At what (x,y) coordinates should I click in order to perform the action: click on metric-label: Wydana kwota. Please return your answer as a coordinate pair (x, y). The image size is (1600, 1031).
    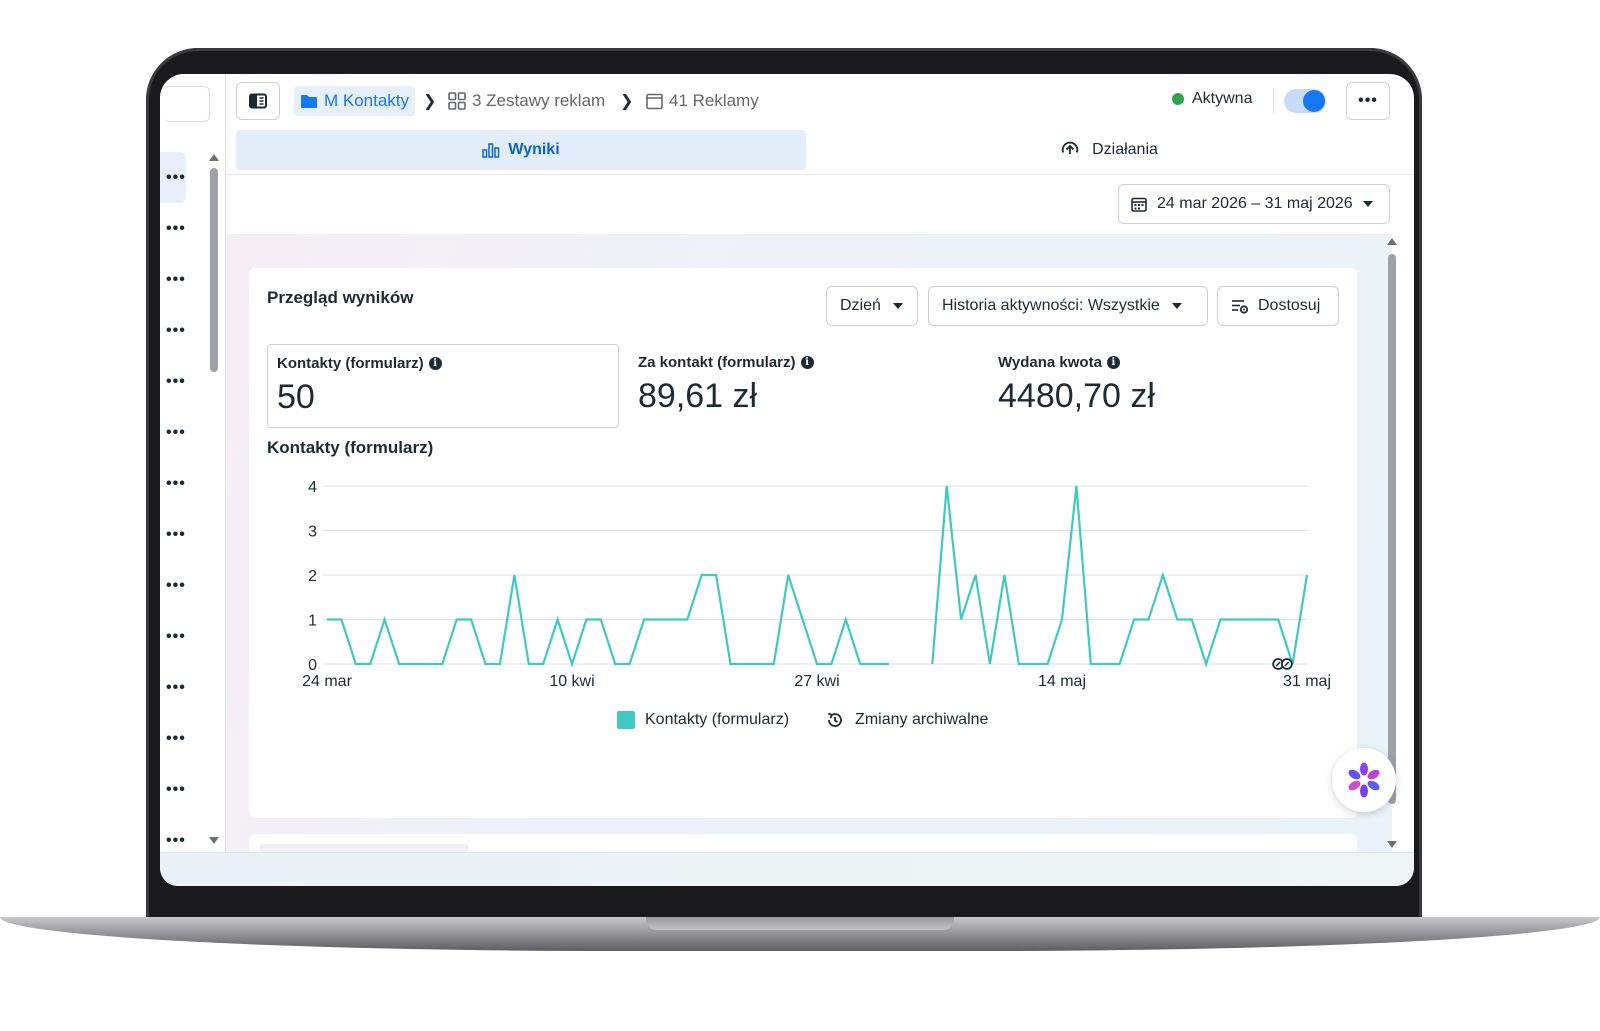
    Looking at the image, I should click on (1050, 362).